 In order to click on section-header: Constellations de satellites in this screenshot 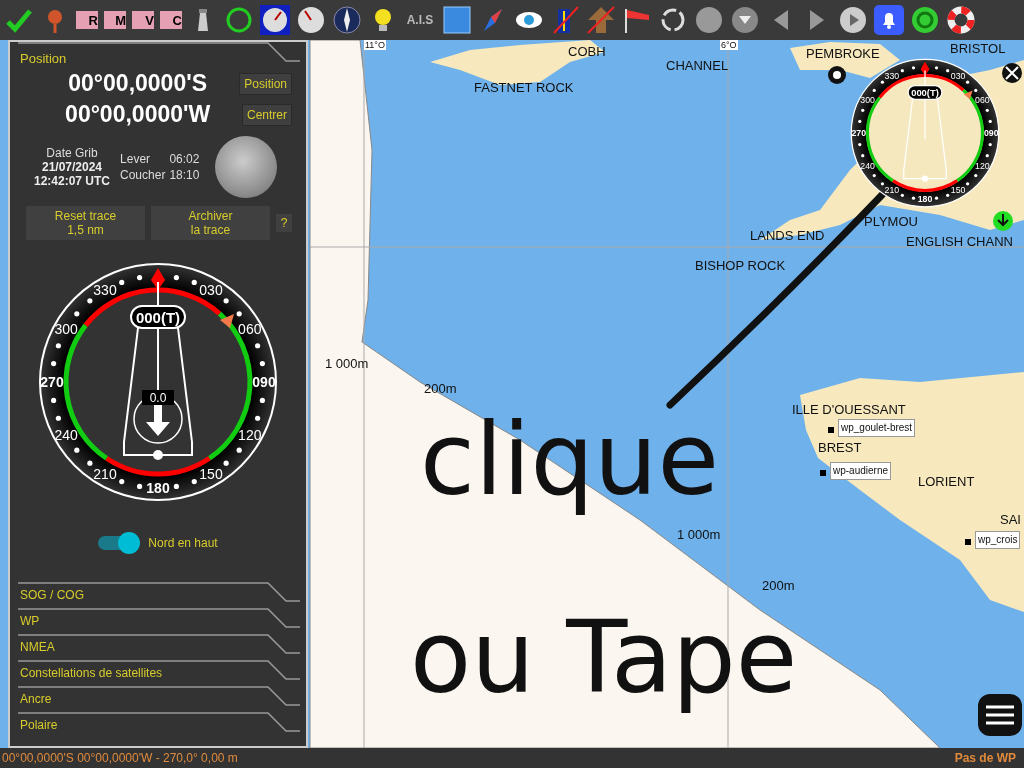, I will do `click(158, 673)`.